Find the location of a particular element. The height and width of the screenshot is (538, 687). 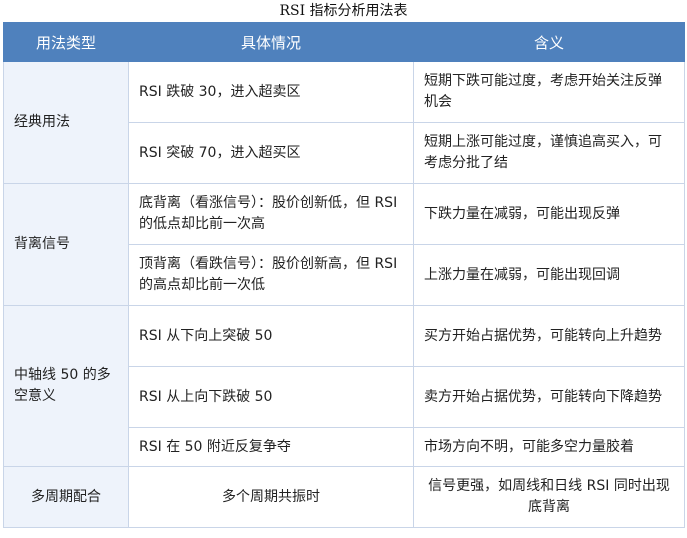

meaning-cell: 下跌力量在减弱，可能出现反弹 is located at coordinates (549, 214).